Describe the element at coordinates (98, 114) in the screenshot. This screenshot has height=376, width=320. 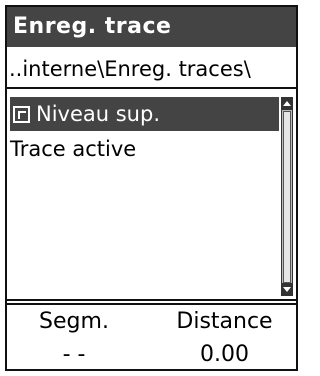
I see `list-item-label: Niveau sup.` at that location.